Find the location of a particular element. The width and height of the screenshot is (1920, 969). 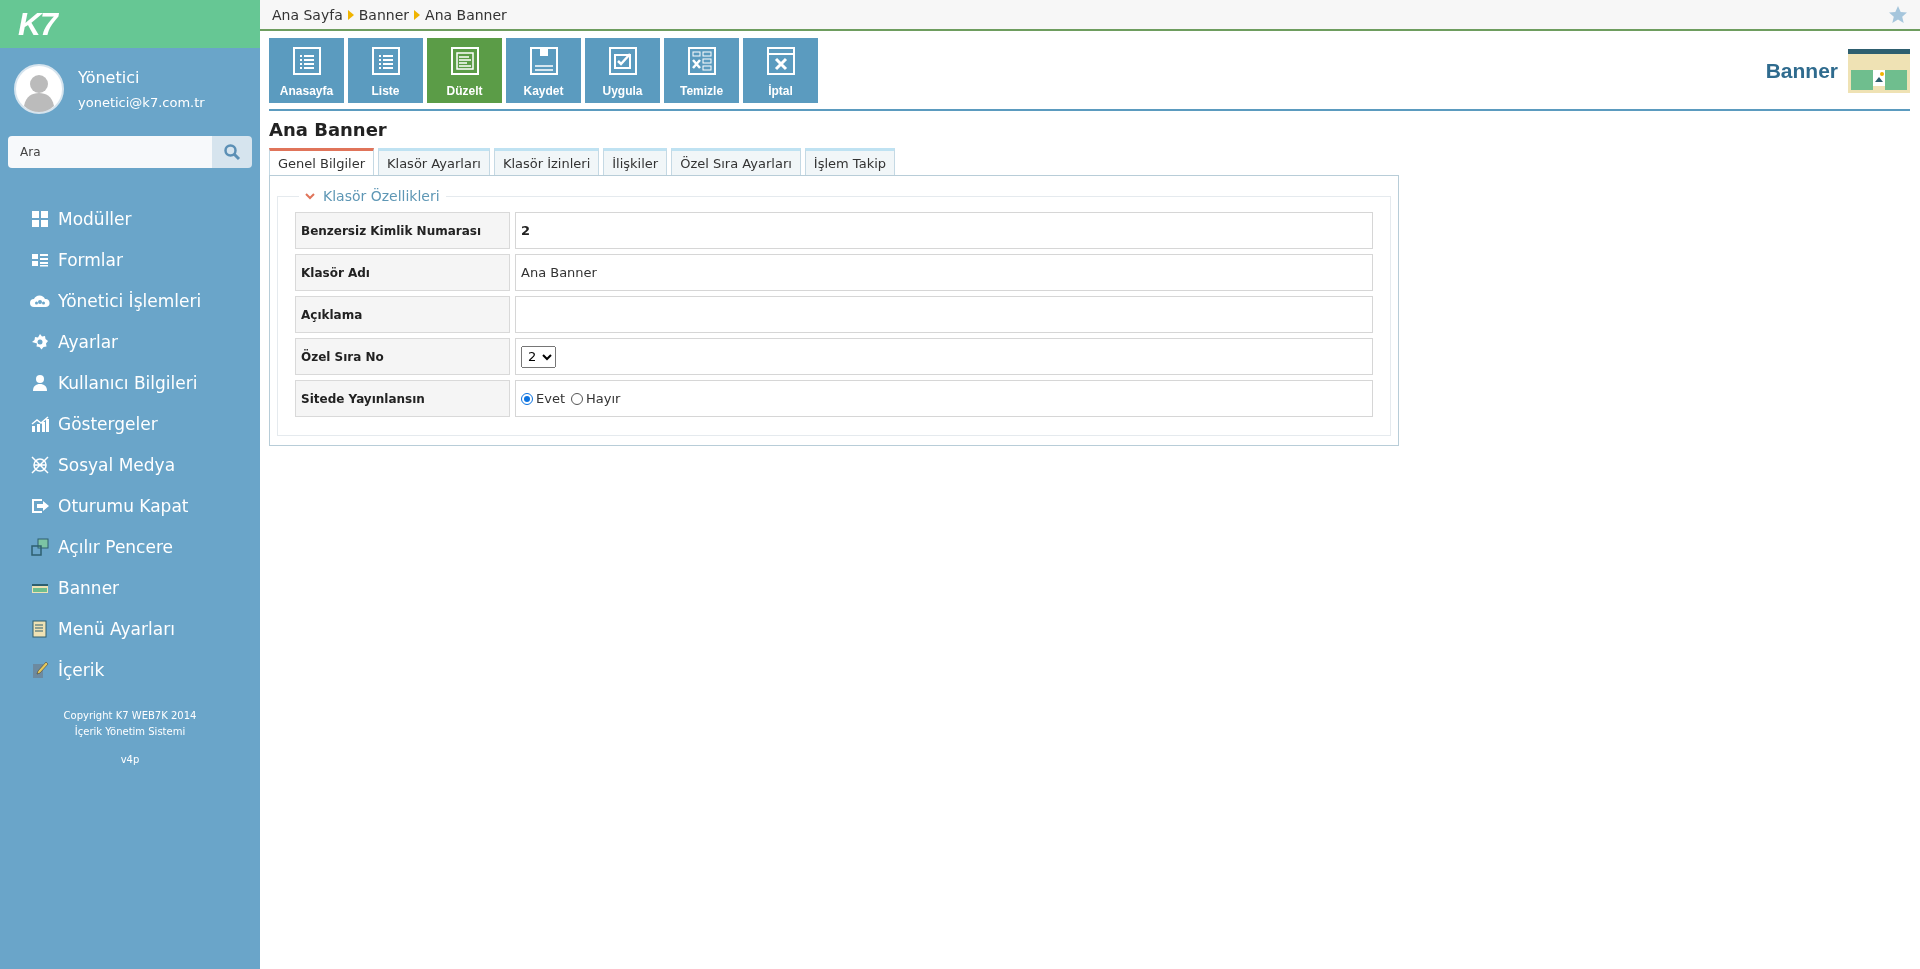

field-label: Benzersiz Kimlik Numarası is located at coordinates (402, 230).